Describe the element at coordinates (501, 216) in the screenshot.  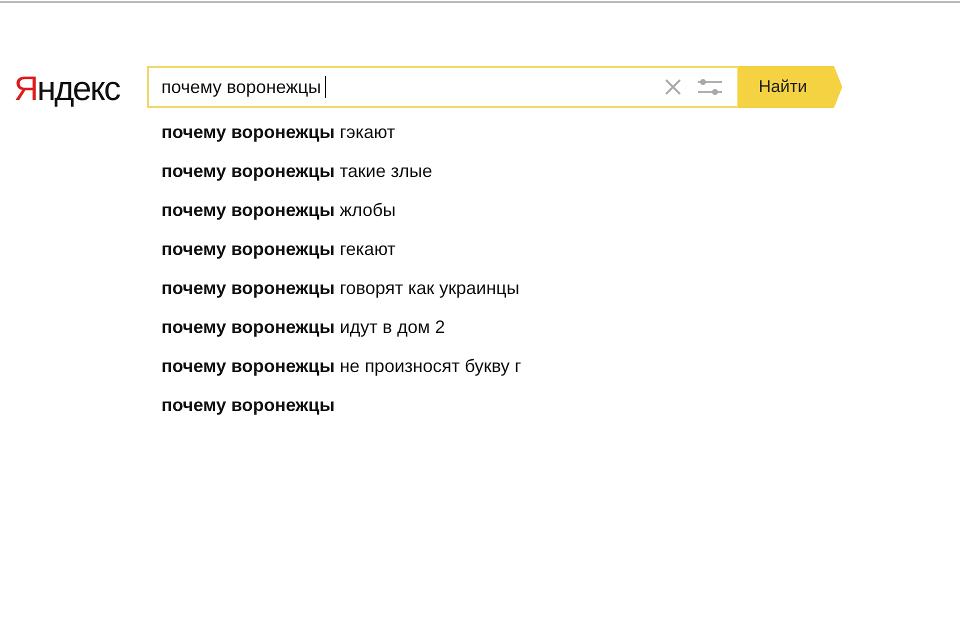
I see `search-suggestion: почему воронежцы жлобы` at that location.